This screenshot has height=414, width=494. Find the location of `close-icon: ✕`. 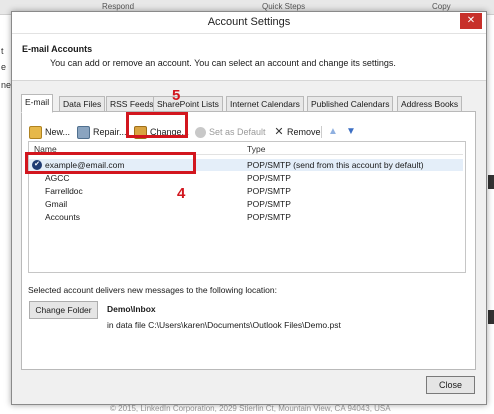

close-icon: ✕ is located at coordinates (471, 20).